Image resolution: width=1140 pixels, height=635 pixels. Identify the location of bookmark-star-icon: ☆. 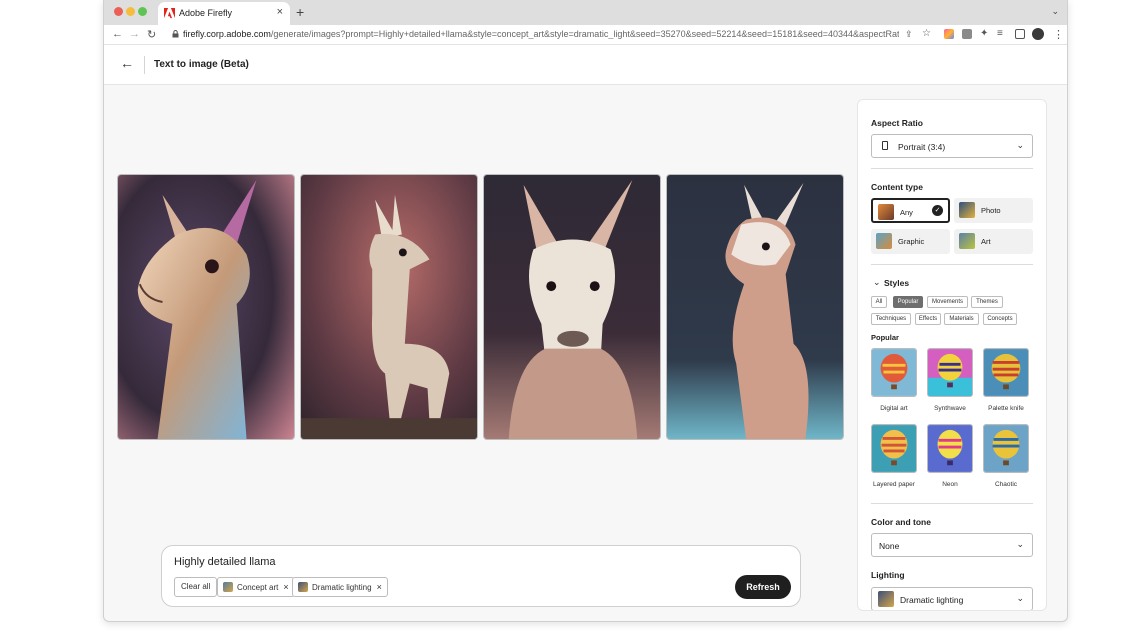
(926, 33).